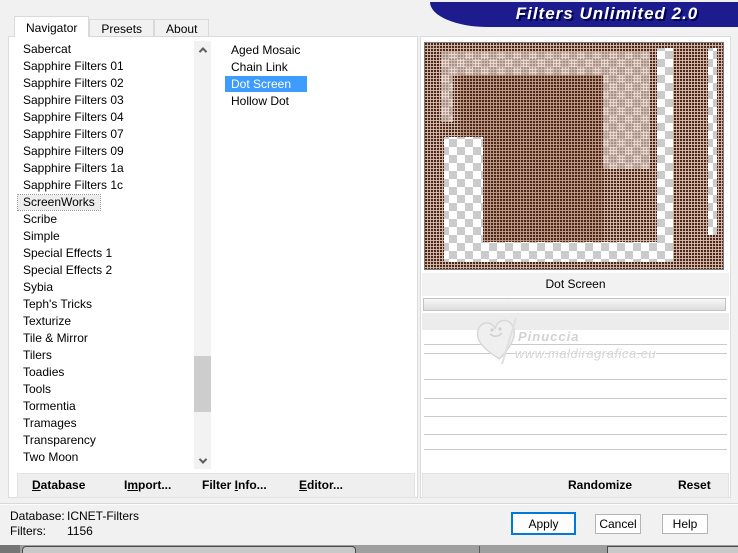 The image size is (738, 553). What do you see at coordinates (49, 406) in the screenshot?
I see `category-label: Tormentia` at bounding box center [49, 406].